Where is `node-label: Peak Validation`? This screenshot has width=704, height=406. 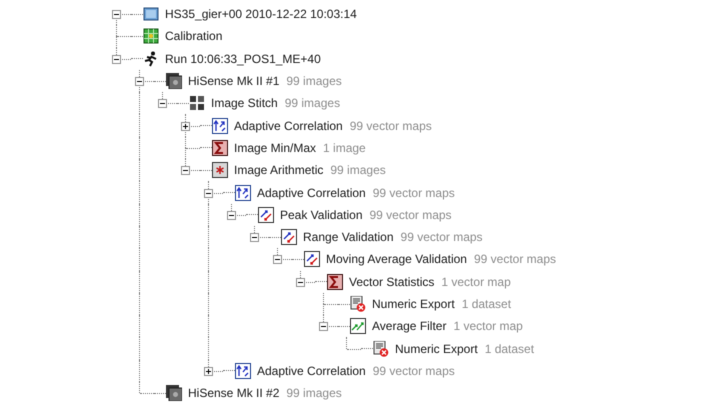
node-label: Peak Validation is located at coordinates (321, 215).